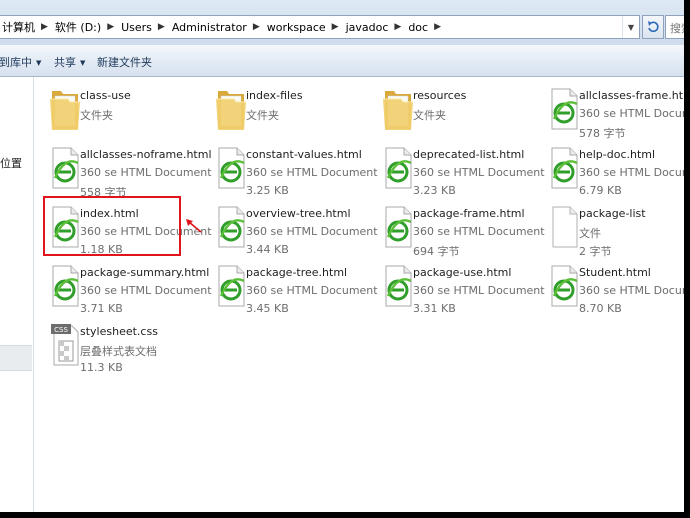  Describe the element at coordinates (615, 230) in the screenshot. I see `file-item: package-list 文件 2 字节` at that location.